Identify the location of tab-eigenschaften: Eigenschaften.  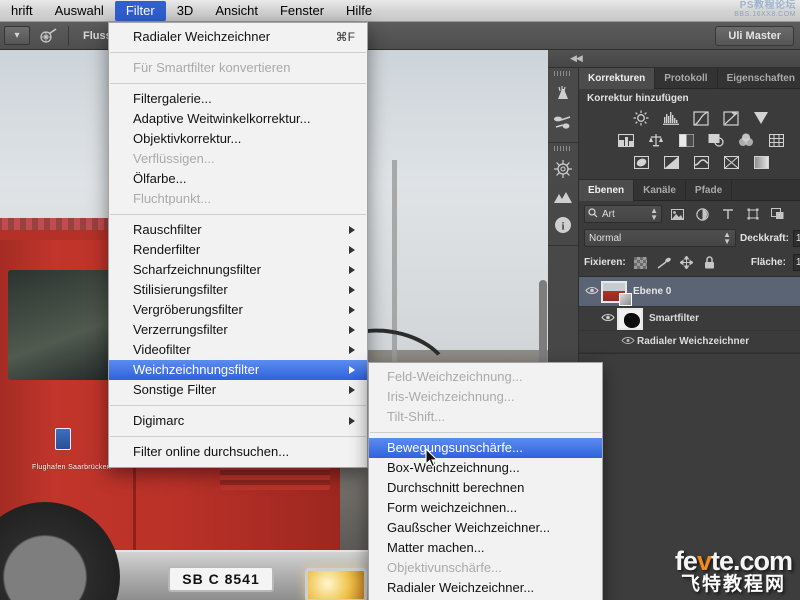
(759, 78).